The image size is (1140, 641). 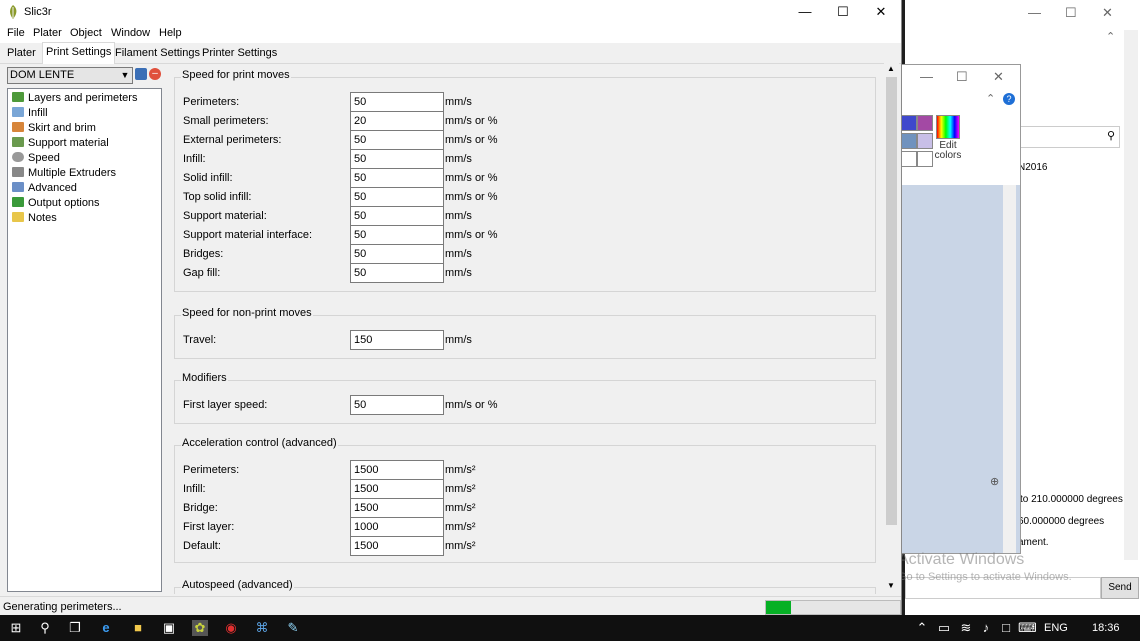 What do you see at coordinates (397, 140) in the screenshot?
I see `external-perimeters-speed-input: 50` at bounding box center [397, 140].